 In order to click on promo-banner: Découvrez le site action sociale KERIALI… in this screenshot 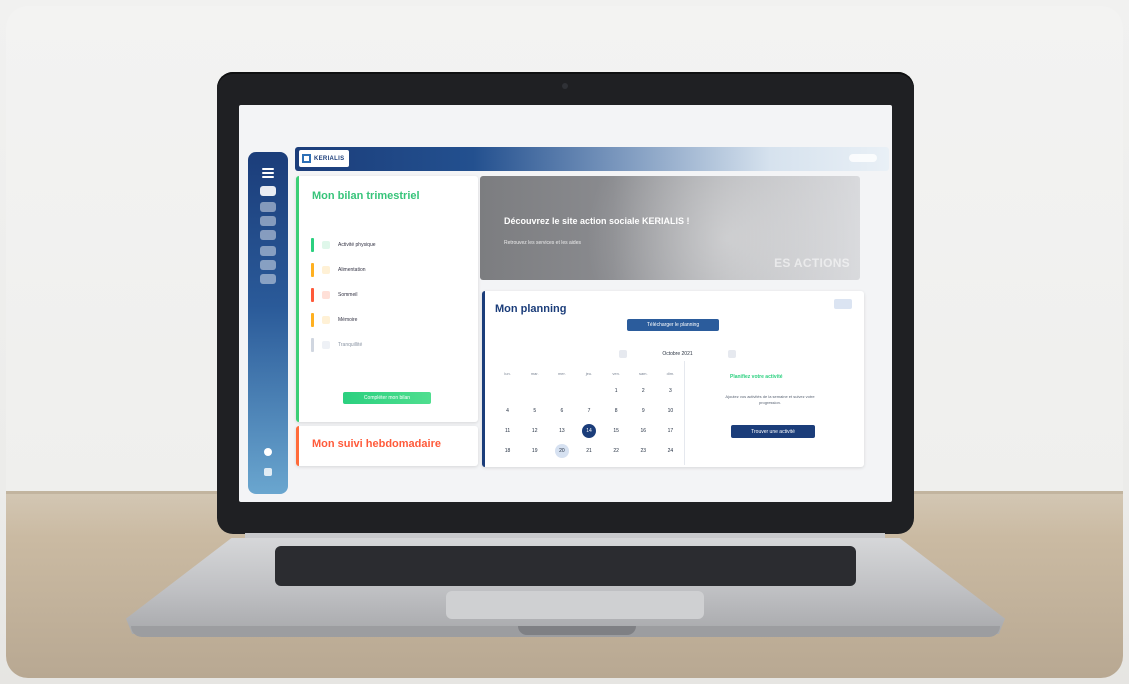, I will do `click(670, 228)`.